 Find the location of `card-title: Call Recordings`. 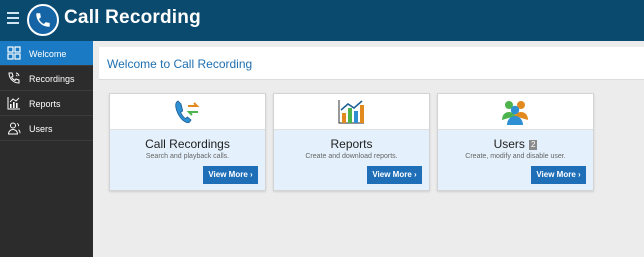

card-title: Call Recordings is located at coordinates (187, 144).